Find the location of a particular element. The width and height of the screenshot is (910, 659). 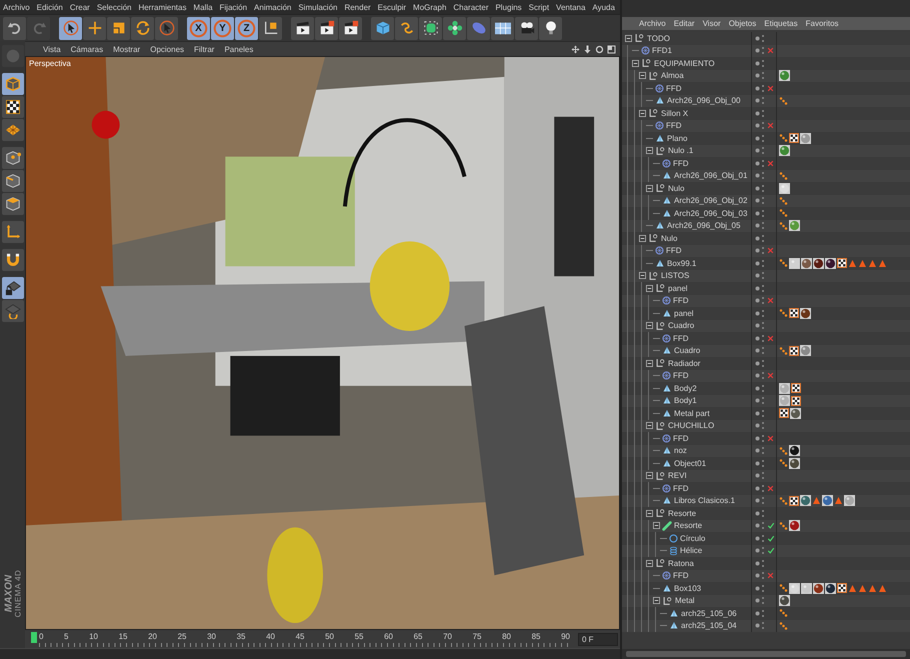

menu-item: Archivo is located at coordinates (652, 23).